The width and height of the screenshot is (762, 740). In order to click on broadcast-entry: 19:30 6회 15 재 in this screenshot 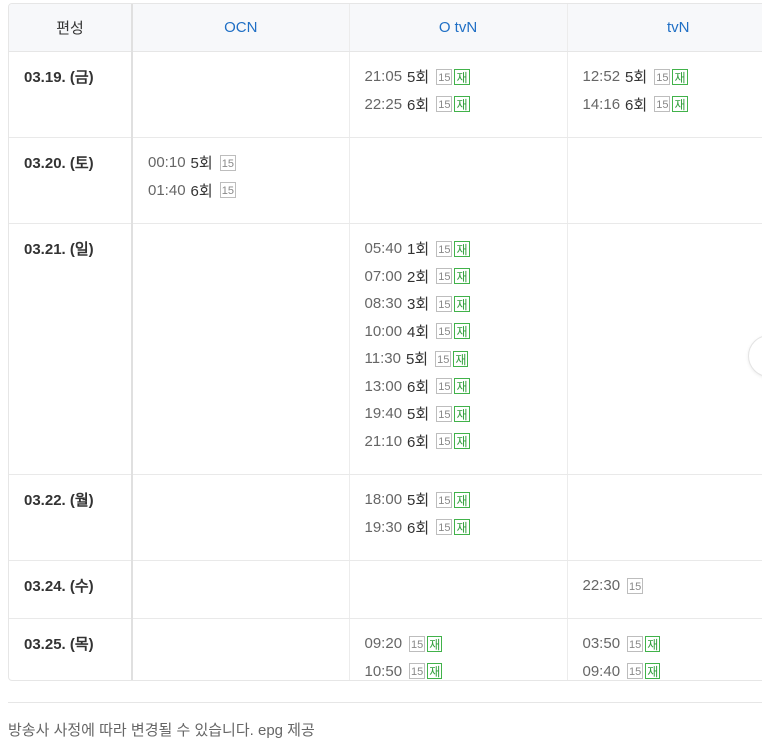, I will do `click(466, 528)`.